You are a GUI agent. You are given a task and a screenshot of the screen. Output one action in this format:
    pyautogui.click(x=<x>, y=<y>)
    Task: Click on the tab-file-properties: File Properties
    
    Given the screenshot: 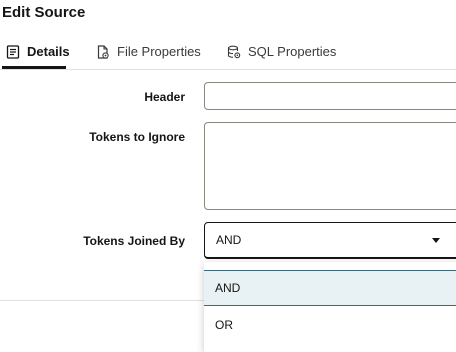 What is the action you would take?
    pyautogui.click(x=148, y=51)
    